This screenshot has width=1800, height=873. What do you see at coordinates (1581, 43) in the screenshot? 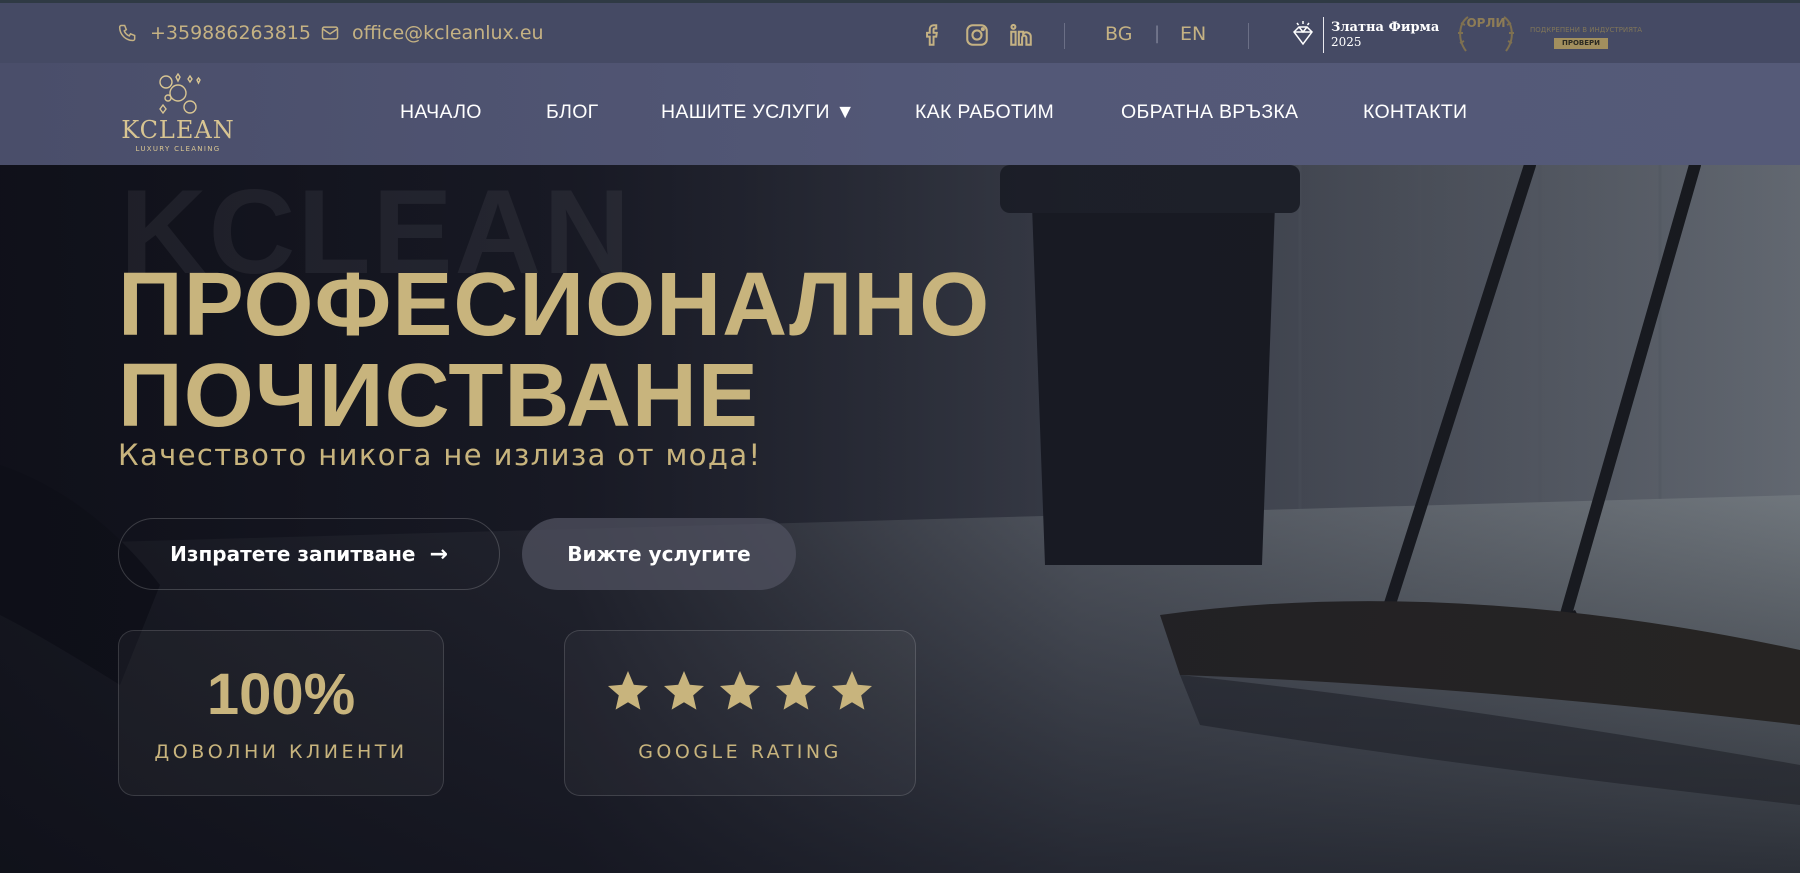
I see `orli-check-button: ПРОВЕРИ` at bounding box center [1581, 43].